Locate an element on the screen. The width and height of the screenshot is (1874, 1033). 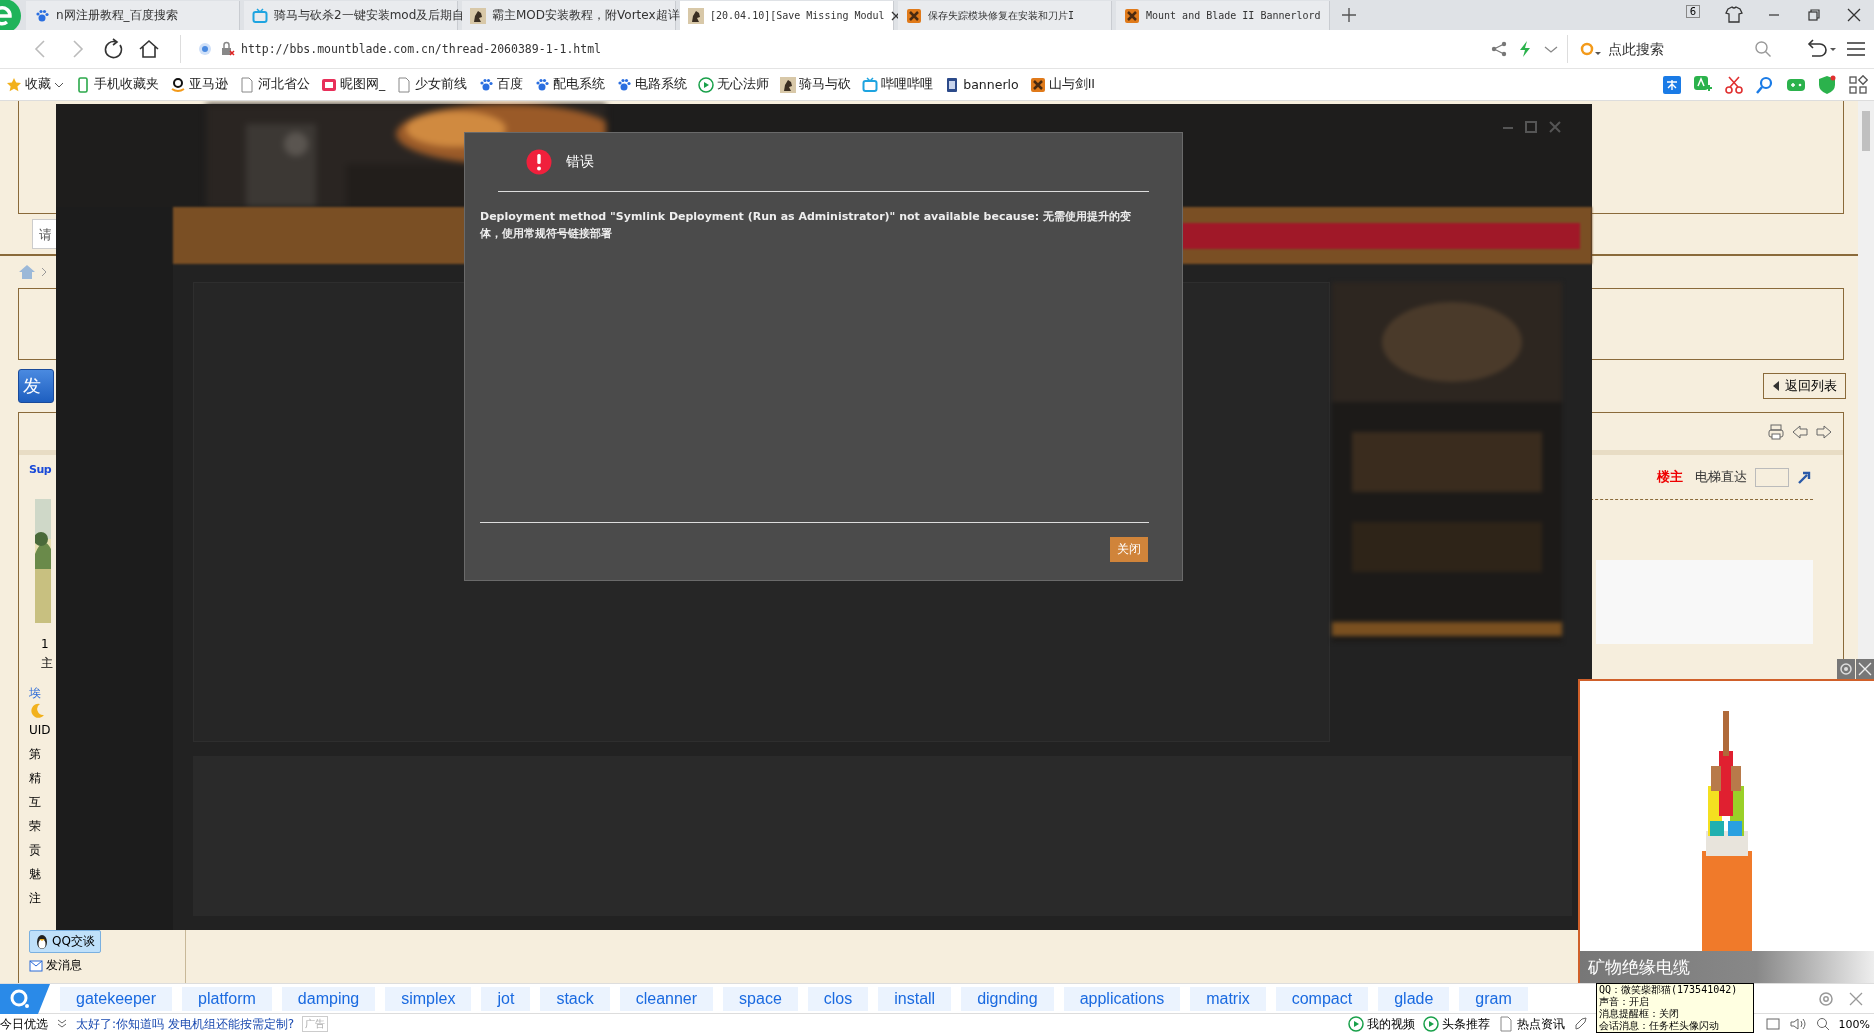
tooltip-line: 消息提醒框：关闭 is located at coordinates (1639, 1014).